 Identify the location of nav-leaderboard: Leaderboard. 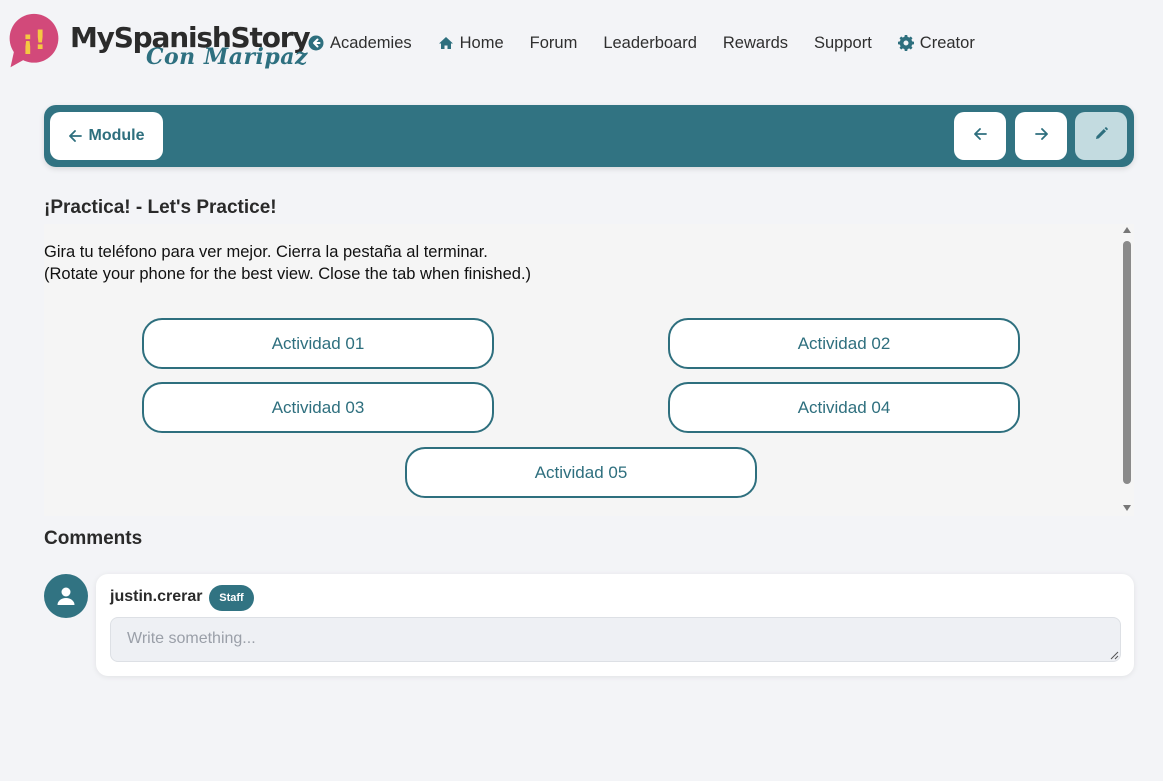
(650, 43).